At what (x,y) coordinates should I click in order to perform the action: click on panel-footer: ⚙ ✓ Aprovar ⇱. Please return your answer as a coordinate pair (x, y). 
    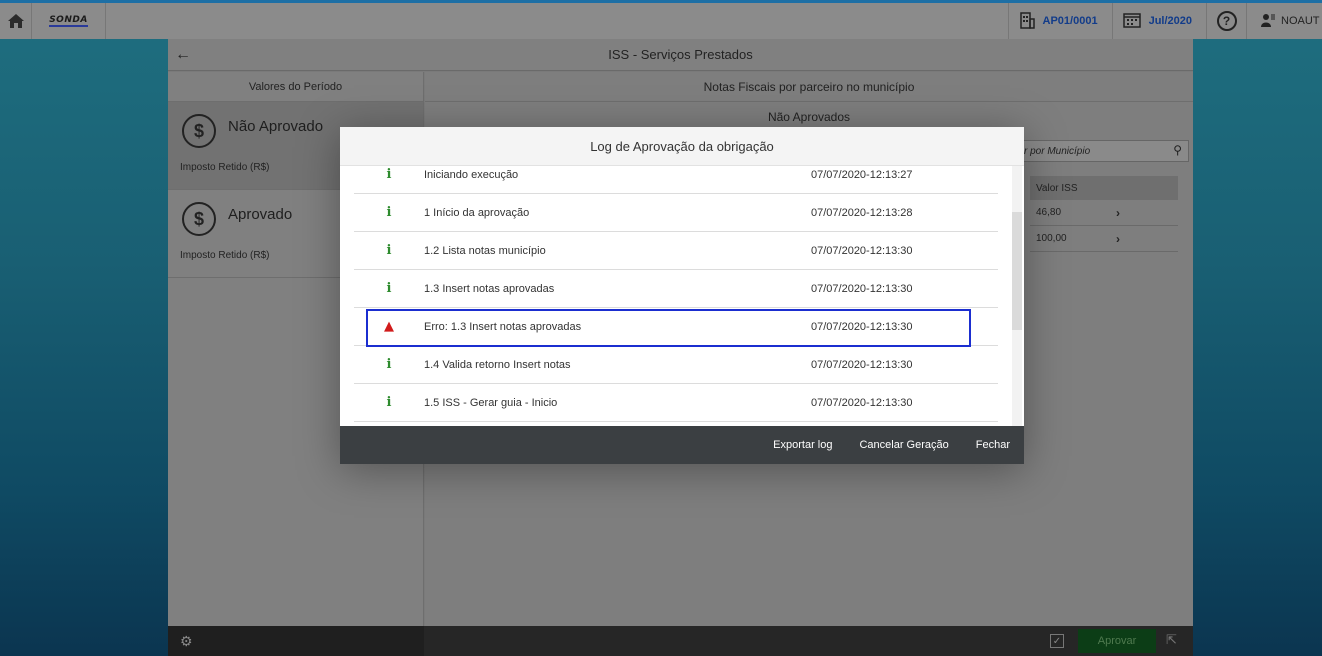
    Looking at the image, I should click on (680, 641).